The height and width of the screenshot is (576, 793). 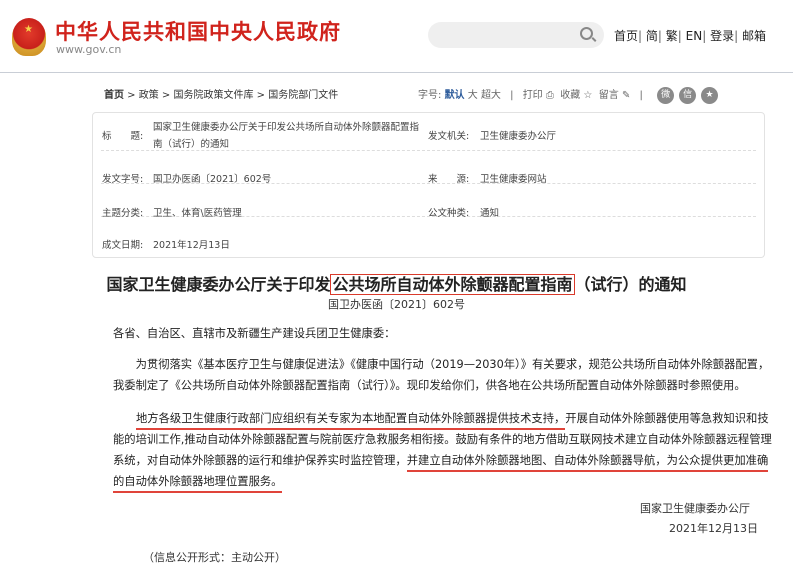 What do you see at coordinates (286, 136) in the screenshot?
I see `title-value: 国家卫生健康委办公厅关于印发公共场所自动体外除颤器配置指南（试行）的通知` at bounding box center [286, 136].